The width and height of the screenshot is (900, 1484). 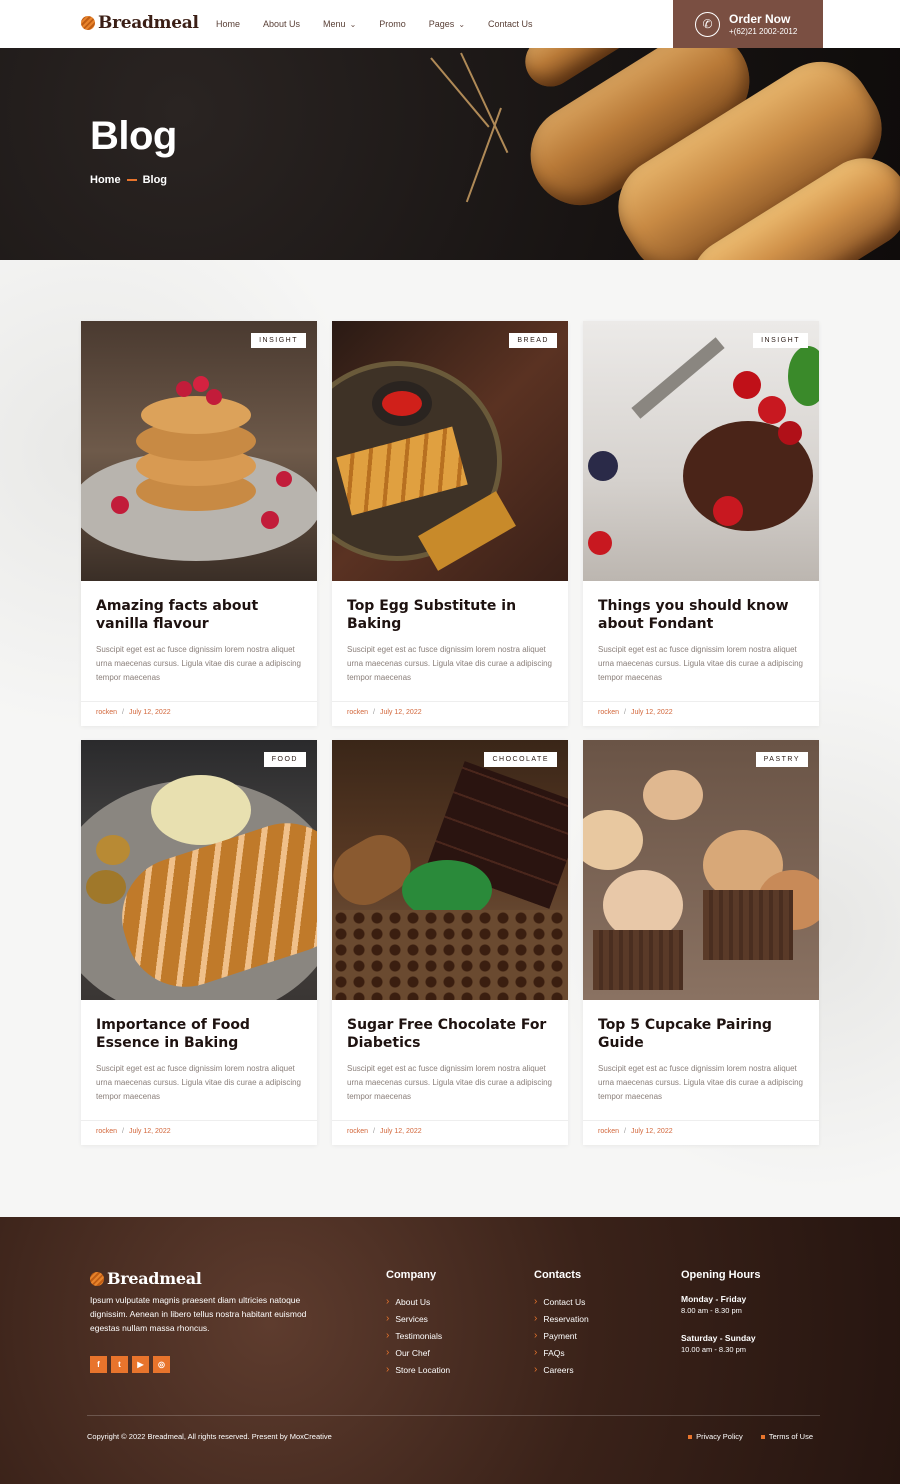 What do you see at coordinates (790, 1436) in the screenshot?
I see `link-label: Terms of Use` at bounding box center [790, 1436].